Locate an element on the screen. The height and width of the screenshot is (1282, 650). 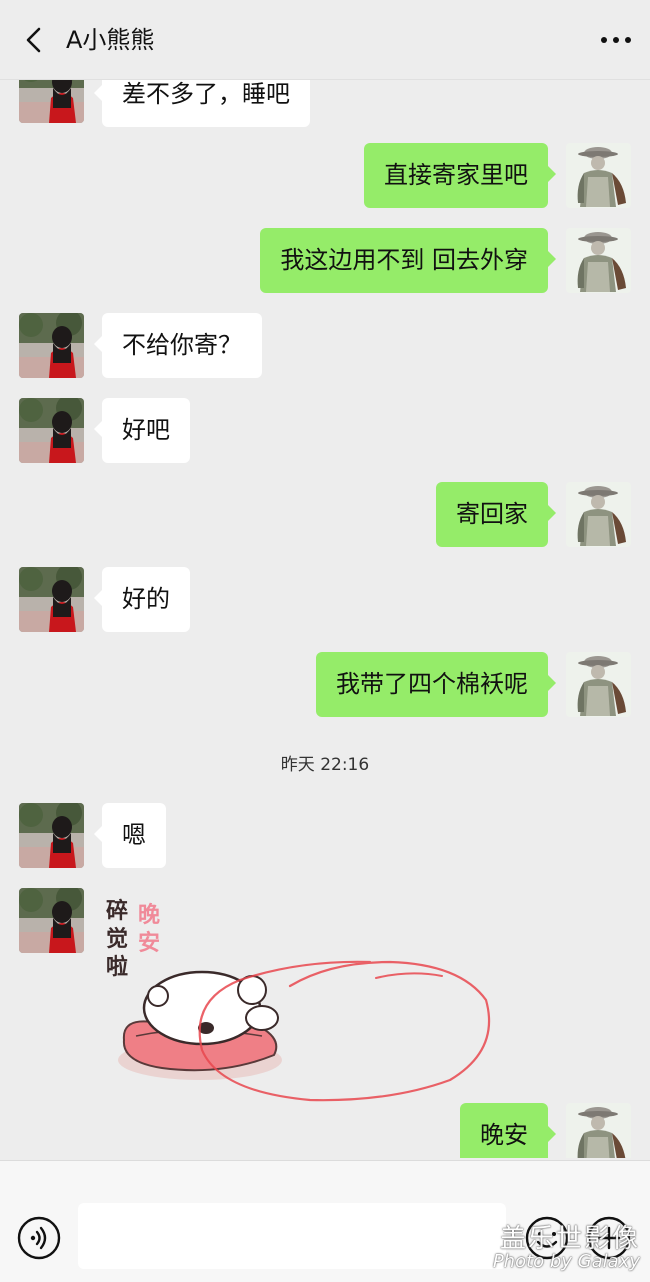
sticker-char: 晚 is located at coordinates (149, 915).